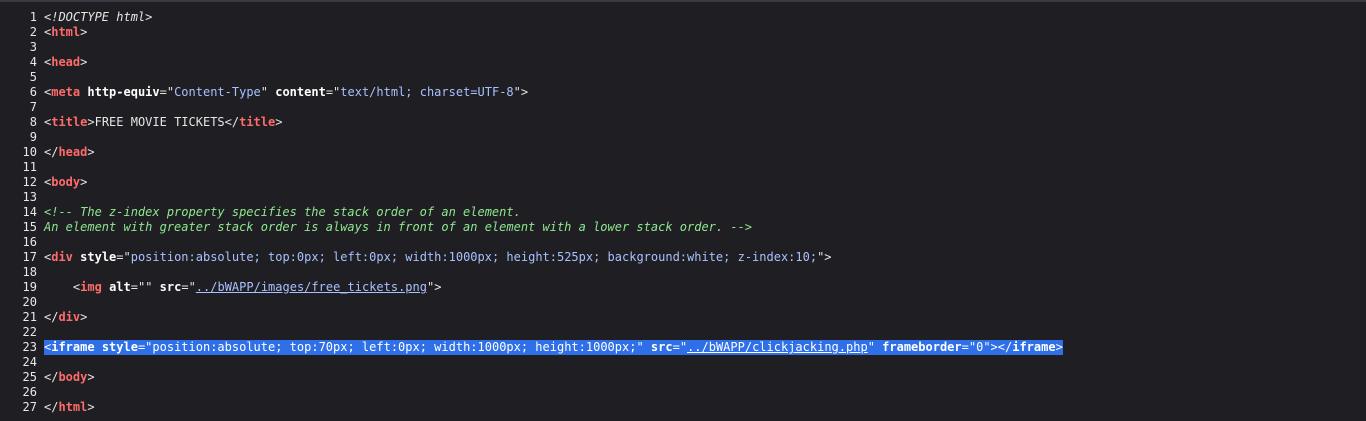 The height and width of the screenshot is (421, 1366). Describe the element at coordinates (33, 137) in the screenshot. I see `line-number: 9` at that location.